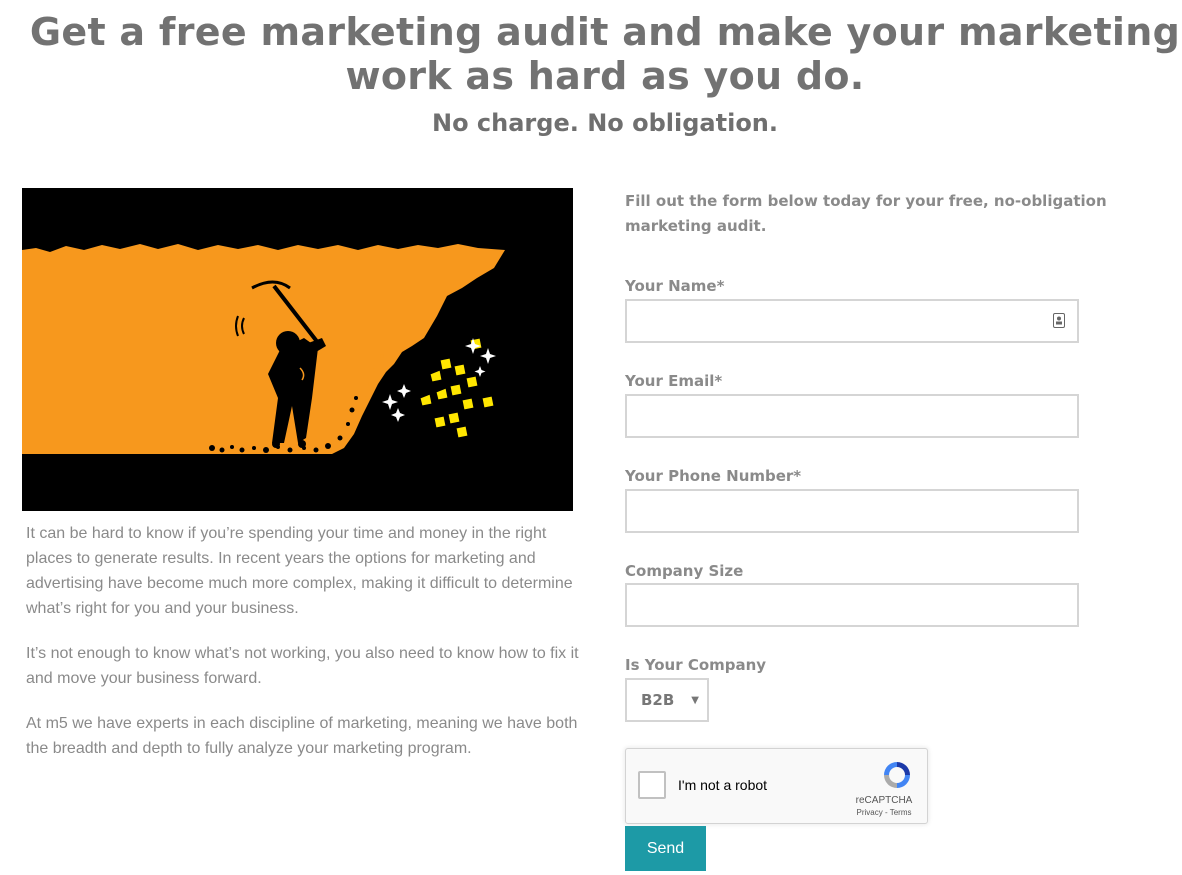 This screenshot has height=875, width=1182. What do you see at coordinates (884, 800) in the screenshot?
I see `recaptcha-brand: reCAPTCHA` at bounding box center [884, 800].